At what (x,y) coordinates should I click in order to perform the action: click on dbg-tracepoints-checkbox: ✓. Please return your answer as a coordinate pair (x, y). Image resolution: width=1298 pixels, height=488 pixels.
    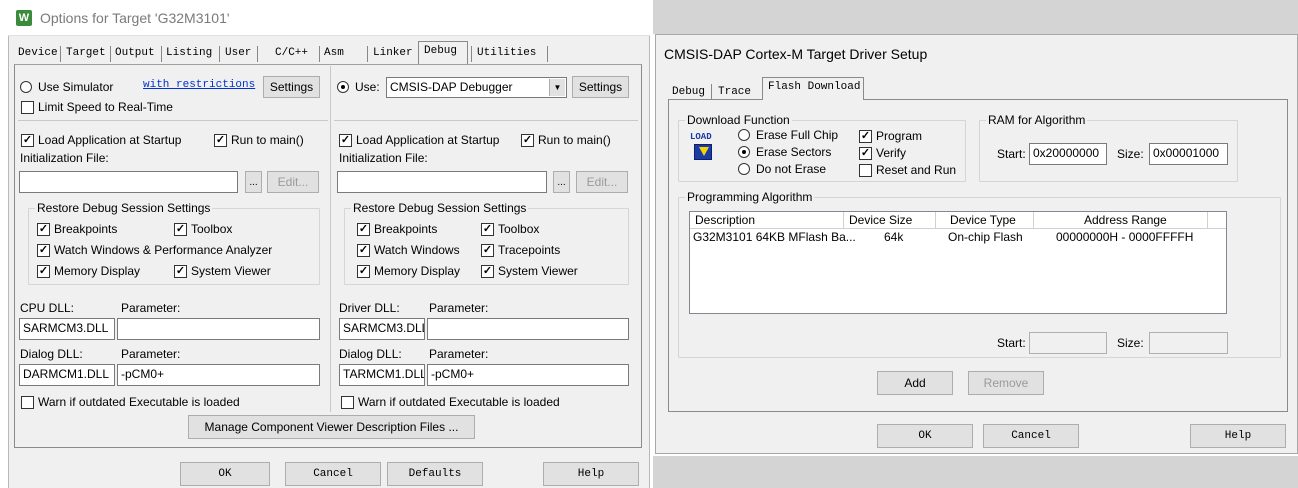
    Looking at the image, I should click on (487, 250).